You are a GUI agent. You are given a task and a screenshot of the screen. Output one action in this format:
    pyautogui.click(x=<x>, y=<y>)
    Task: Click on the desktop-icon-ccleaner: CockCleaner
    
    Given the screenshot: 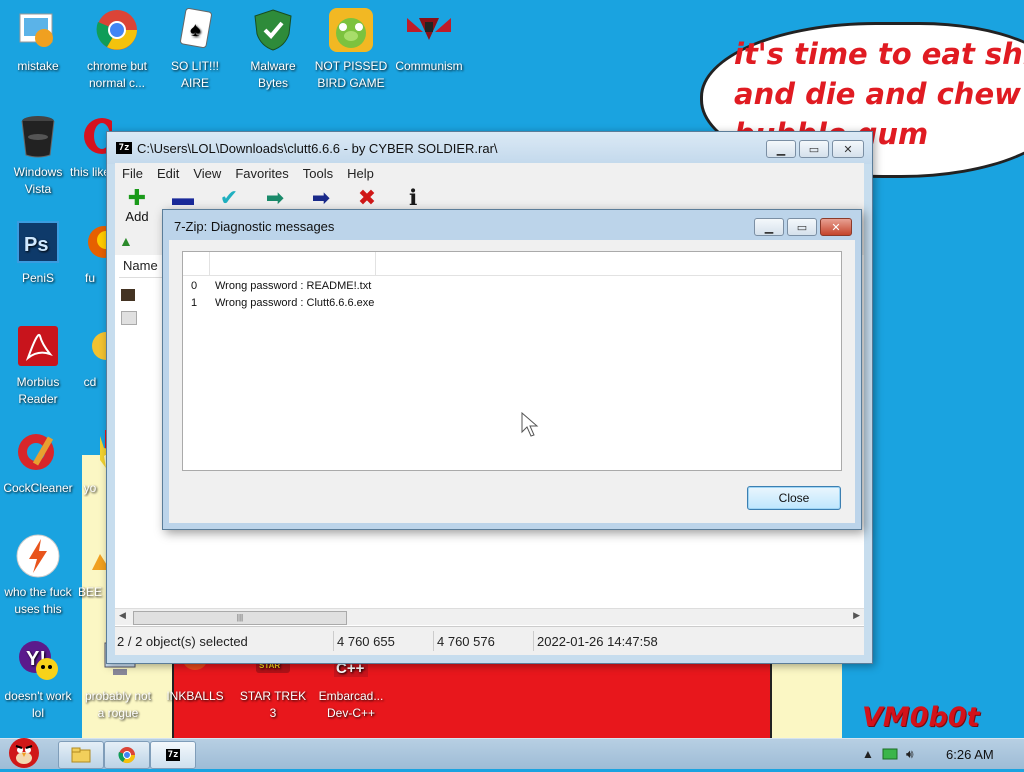 What is the action you would take?
    pyautogui.click(x=38, y=462)
    